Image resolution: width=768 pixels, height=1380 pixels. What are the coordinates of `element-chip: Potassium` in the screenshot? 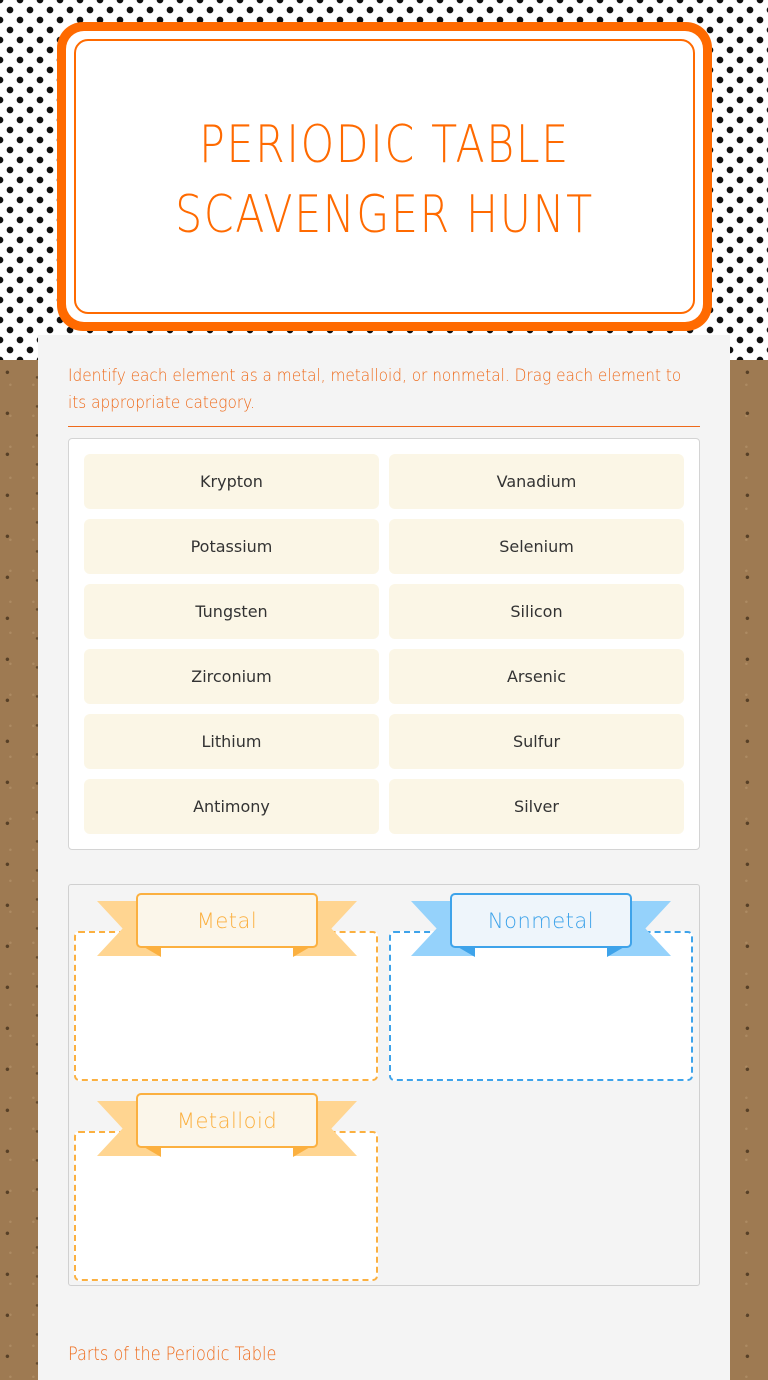 It's located at (231, 546).